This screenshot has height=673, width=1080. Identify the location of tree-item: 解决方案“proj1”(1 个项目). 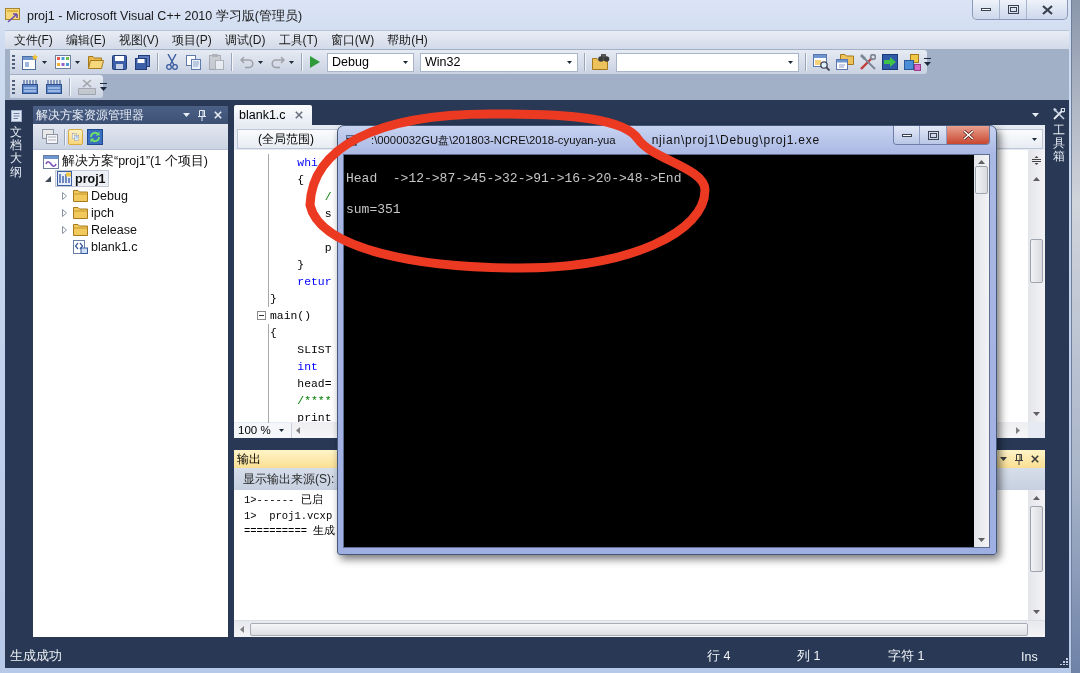
(126, 161).